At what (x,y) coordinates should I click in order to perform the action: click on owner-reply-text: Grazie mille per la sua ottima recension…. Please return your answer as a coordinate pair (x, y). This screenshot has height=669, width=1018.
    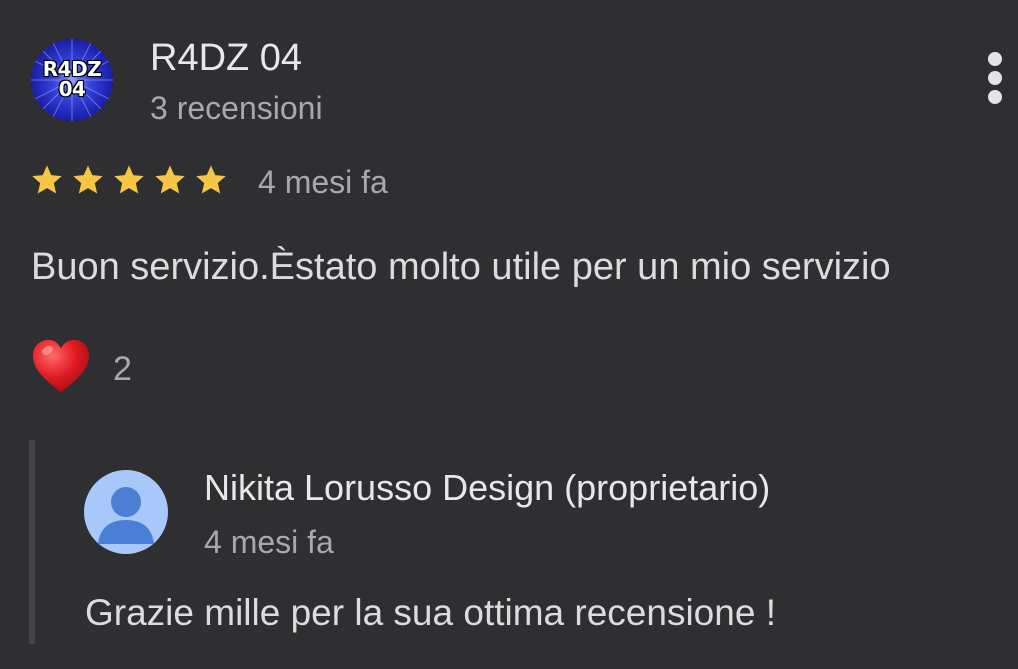
    Looking at the image, I should click on (430, 612).